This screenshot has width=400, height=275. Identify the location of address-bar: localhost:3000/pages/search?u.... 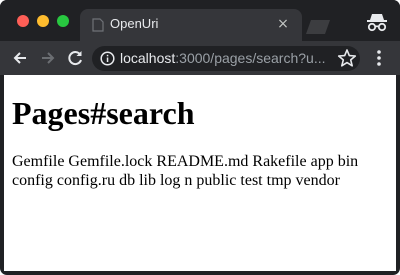
(226, 58).